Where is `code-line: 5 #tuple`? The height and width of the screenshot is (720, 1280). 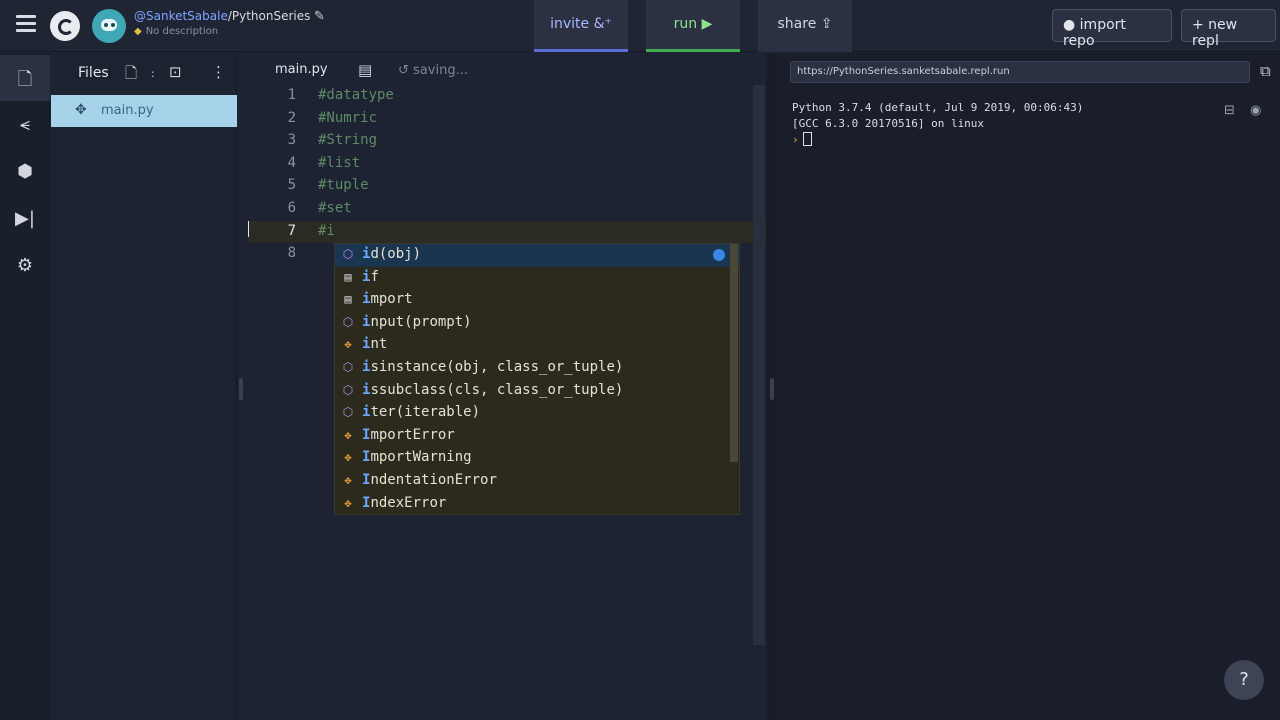
code-line: 5 #tuple is located at coordinates (507, 186).